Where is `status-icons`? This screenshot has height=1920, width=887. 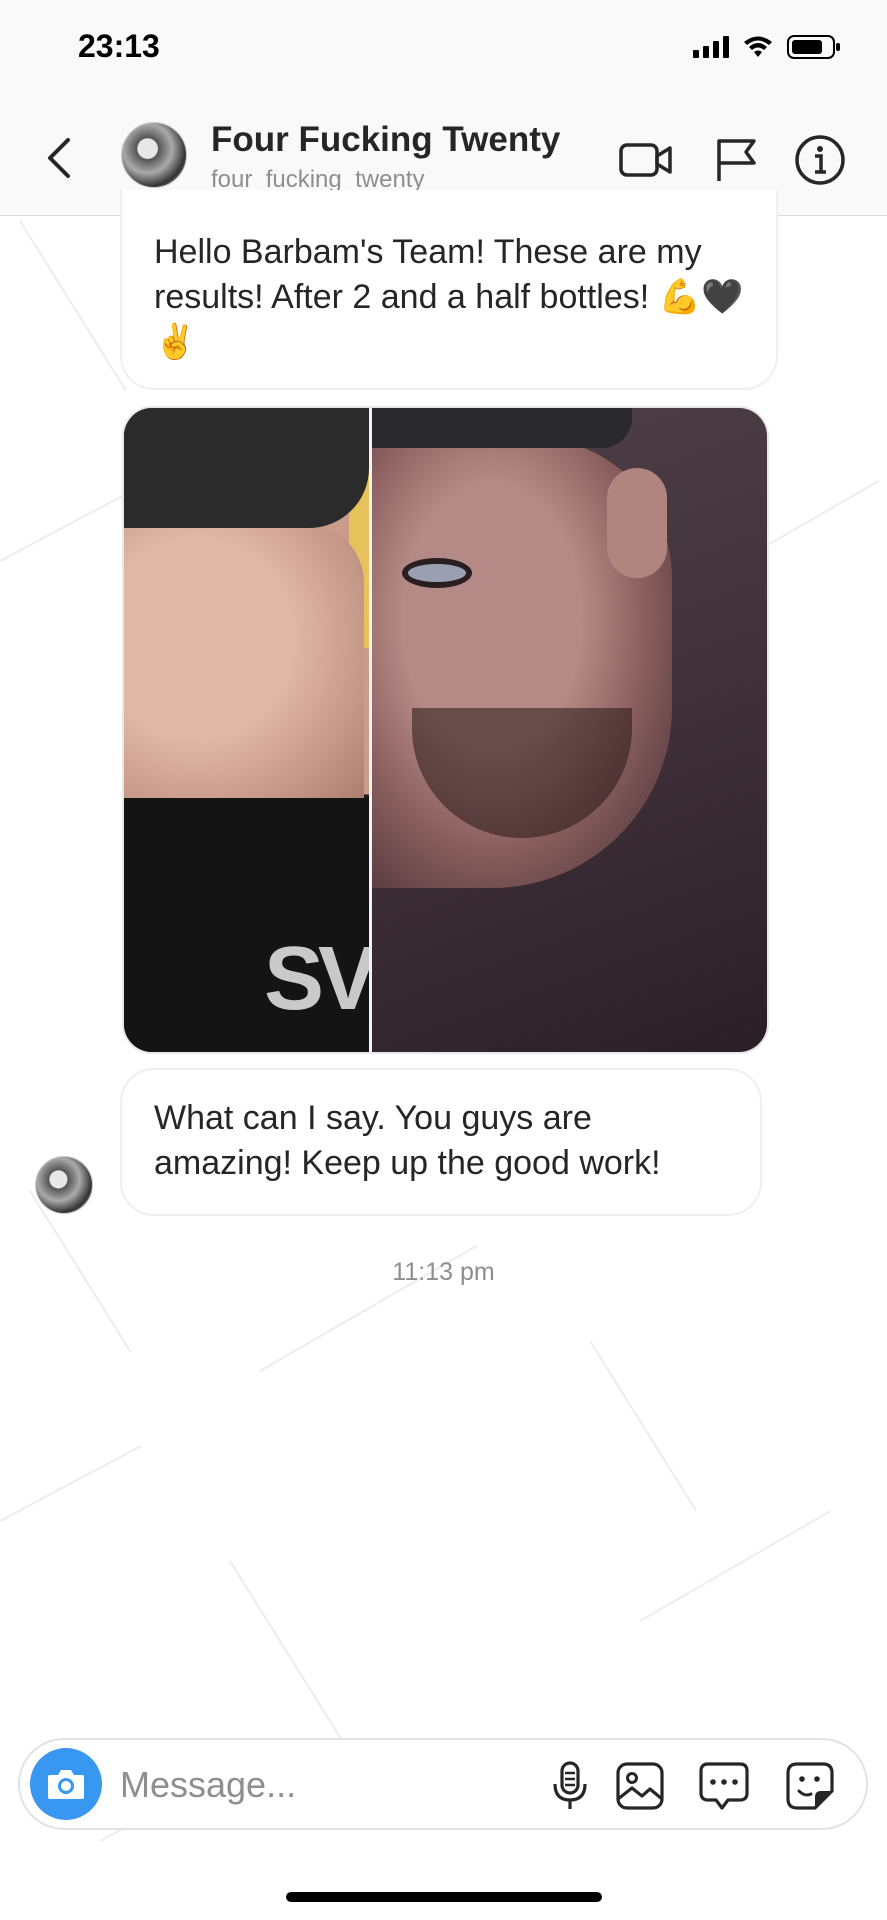
status-icons is located at coordinates (767, 47).